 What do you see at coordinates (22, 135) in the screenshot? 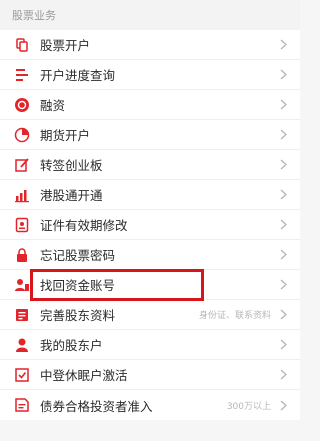
I see `futures-account-icon` at bounding box center [22, 135].